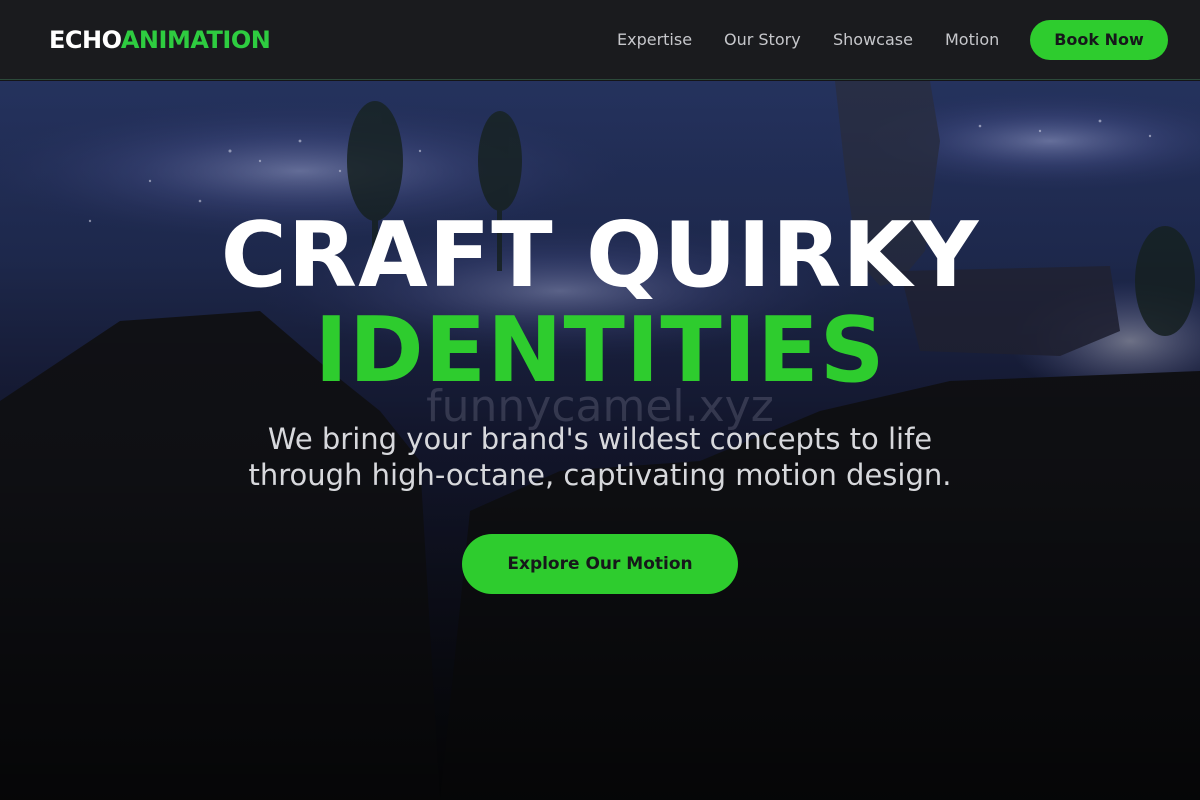  What do you see at coordinates (600, 564) in the screenshot?
I see `explore-motion-button: Explore Our Motion` at bounding box center [600, 564].